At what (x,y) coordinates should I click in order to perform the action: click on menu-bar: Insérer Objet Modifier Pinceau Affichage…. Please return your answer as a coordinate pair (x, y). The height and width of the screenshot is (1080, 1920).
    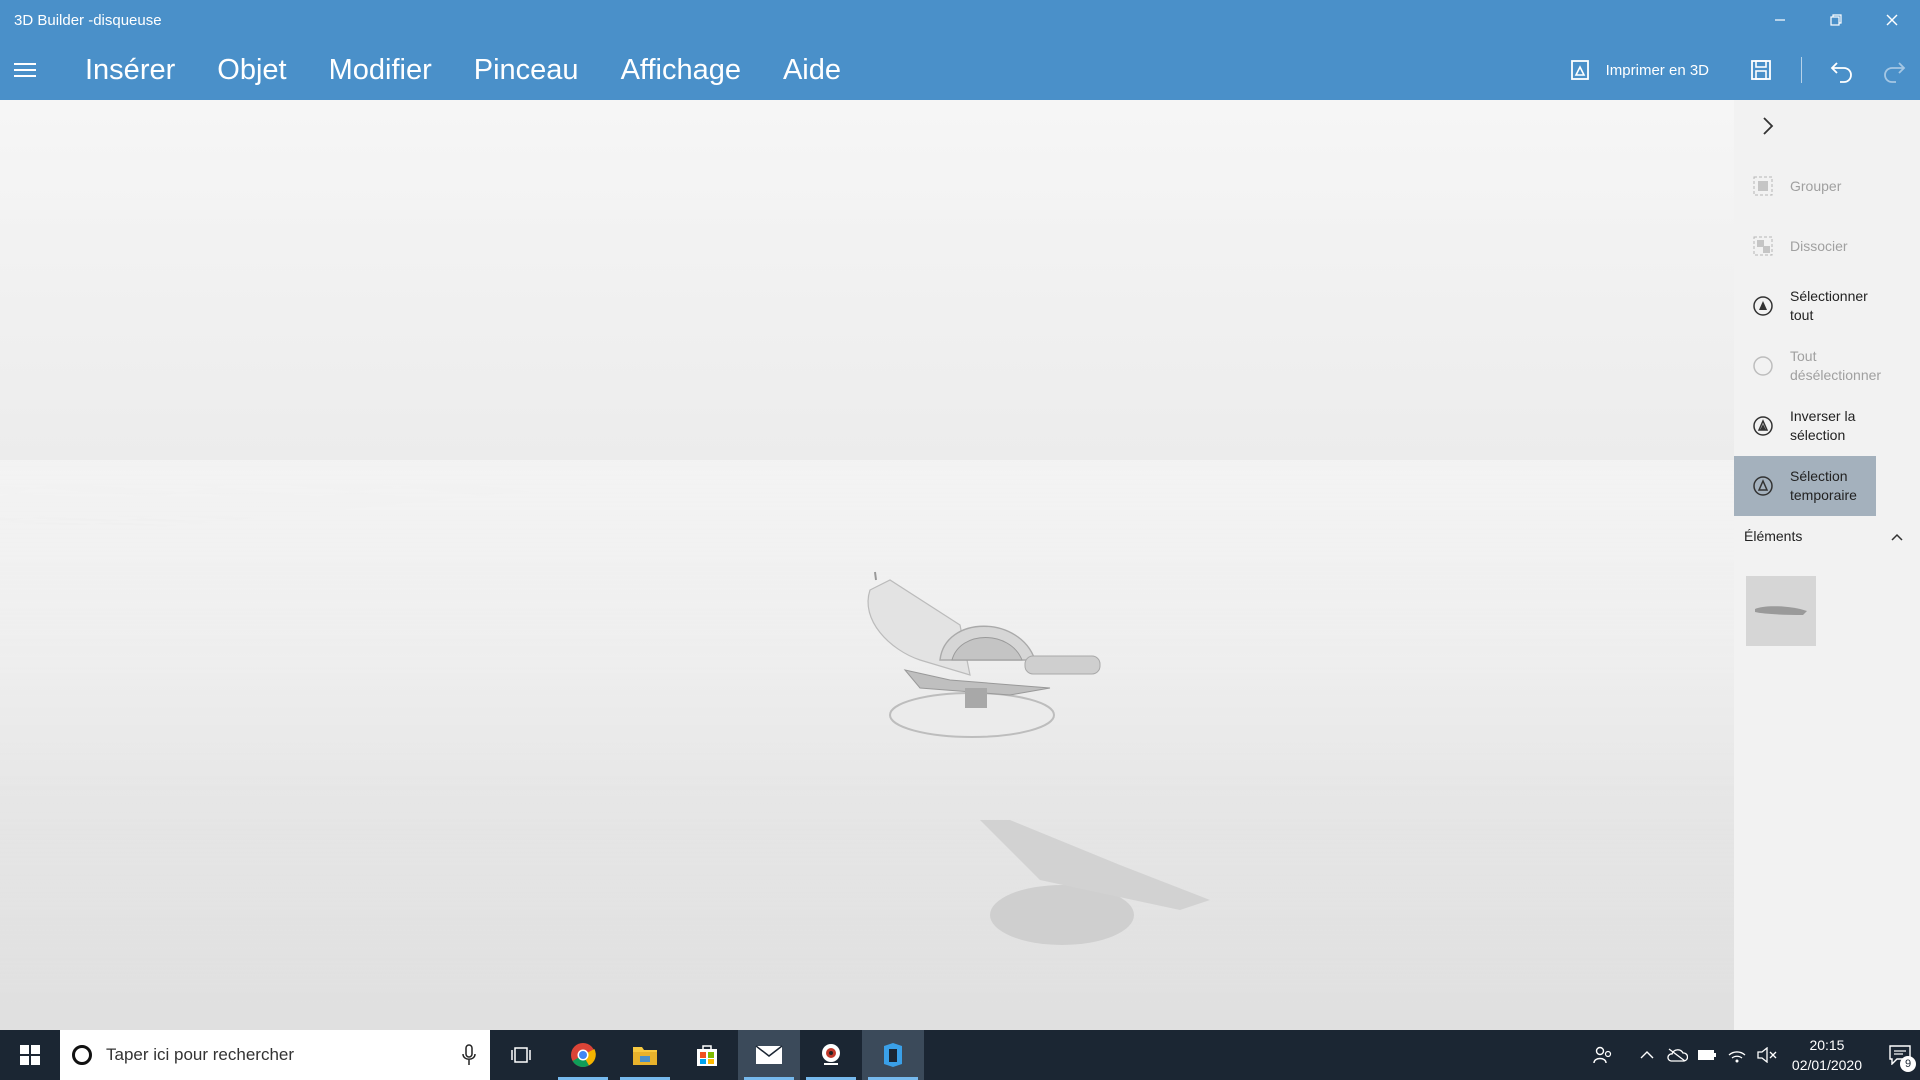
    Looking at the image, I should click on (960, 70).